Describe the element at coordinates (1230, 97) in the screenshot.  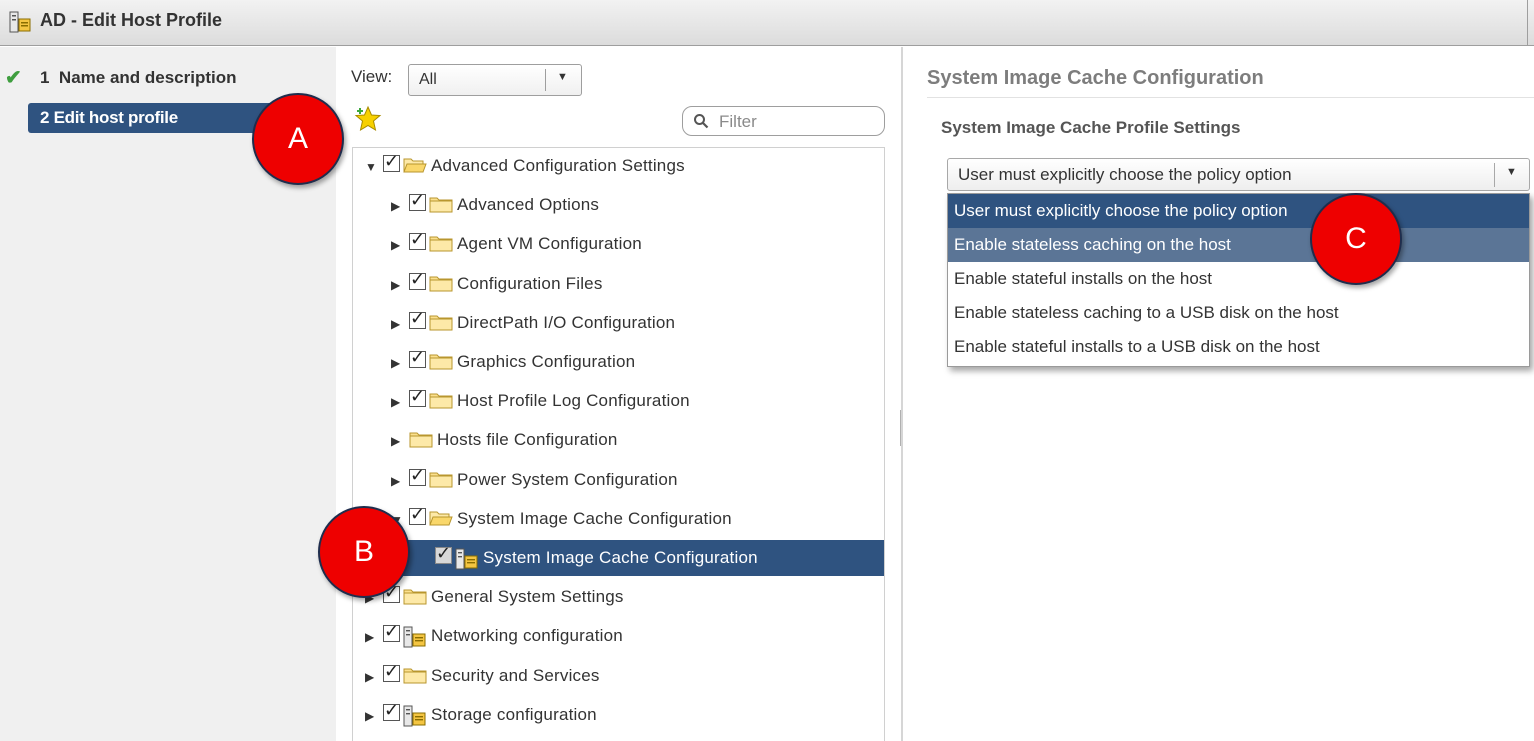
I see `divider` at that location.